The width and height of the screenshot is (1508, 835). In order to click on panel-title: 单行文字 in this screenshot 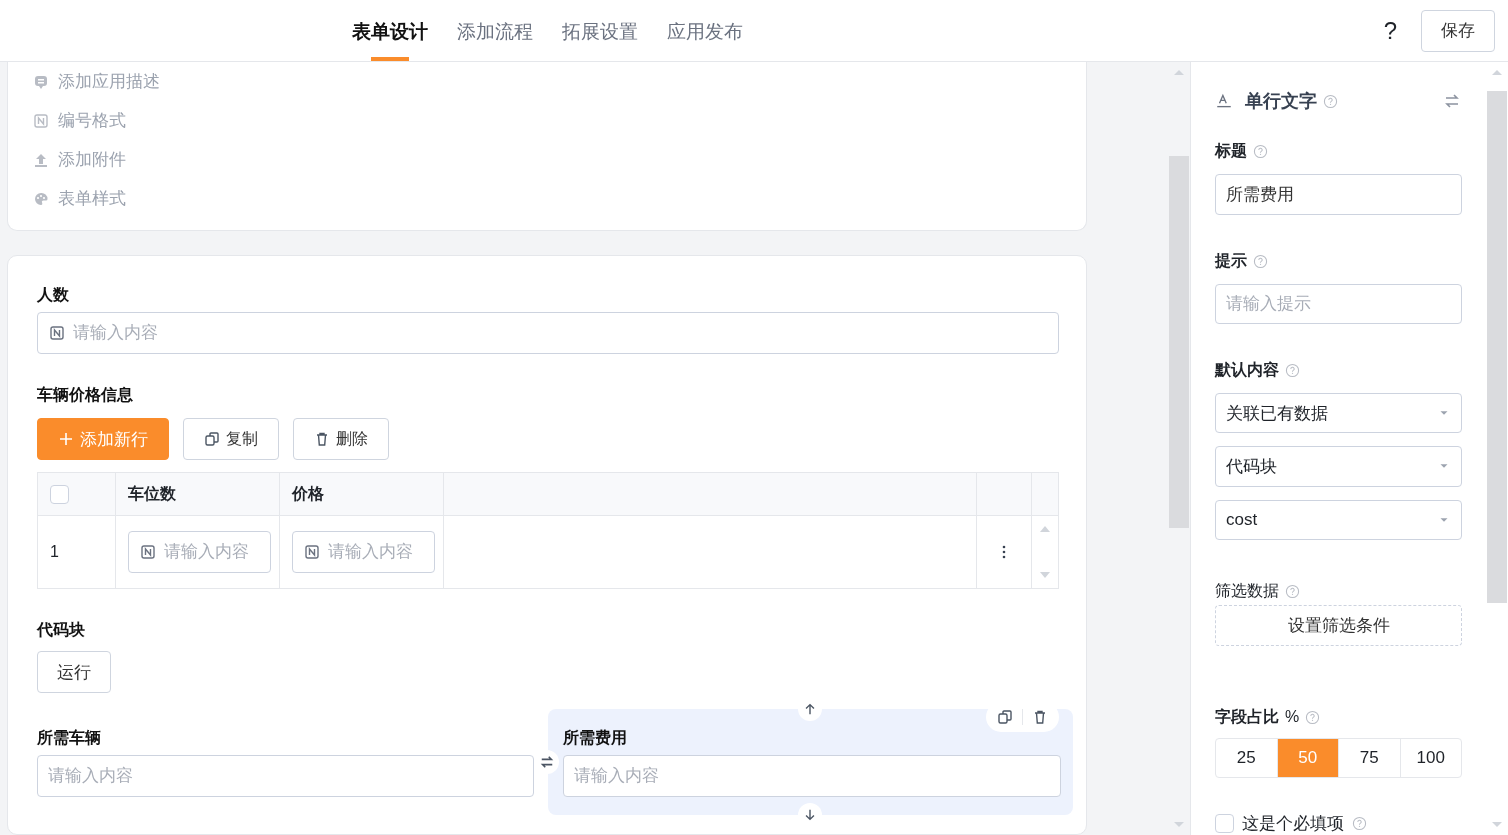, I will do `click(1281, 102)`.